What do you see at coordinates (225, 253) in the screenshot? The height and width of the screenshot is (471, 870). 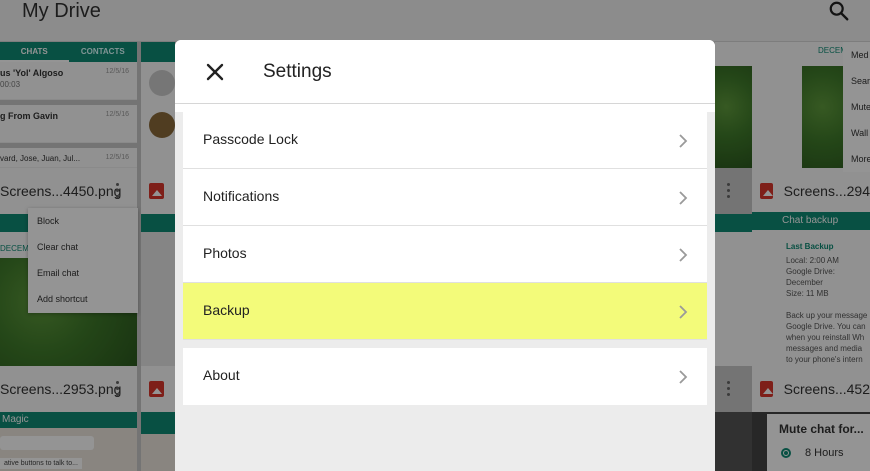 I see `settings-item-label: Photos` at bounding box center [225, 253].